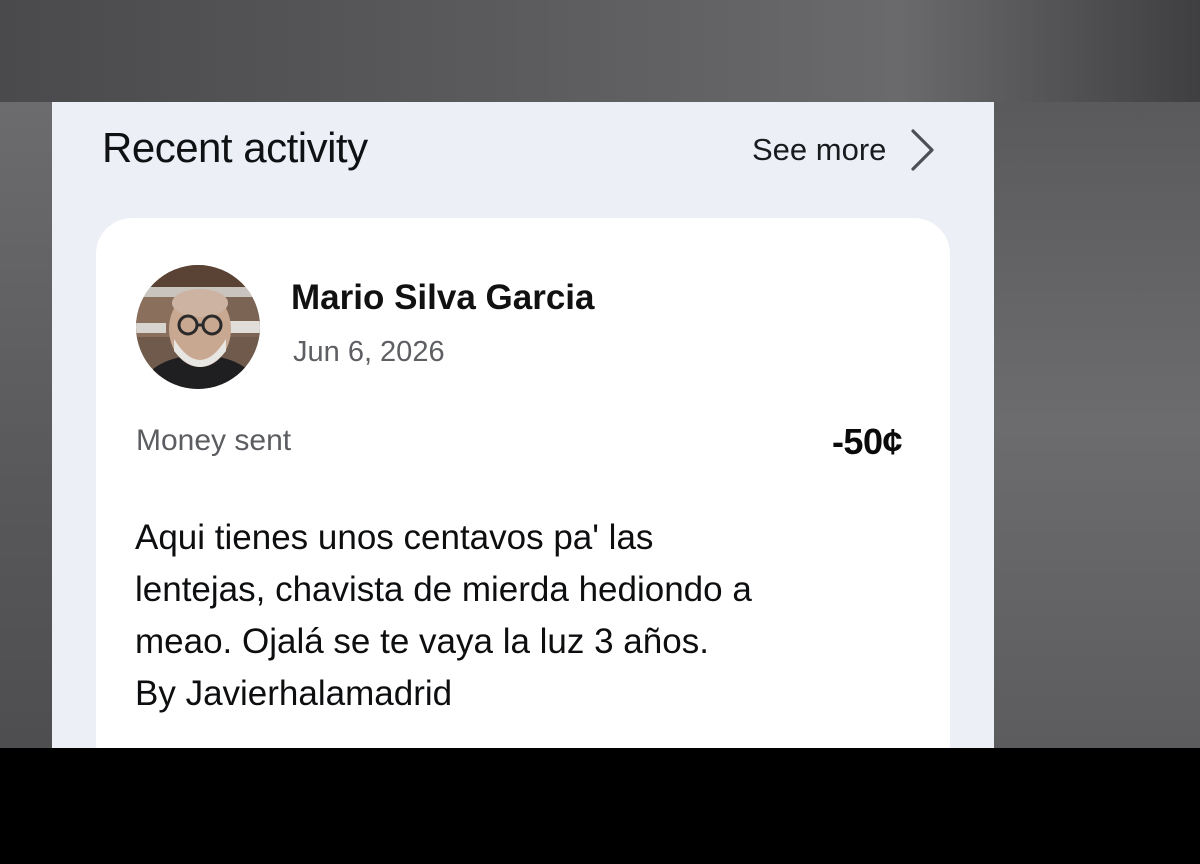 This screenshot has height=864, width=1200. I want to click on chevron-right-icon, so click(923, 150).